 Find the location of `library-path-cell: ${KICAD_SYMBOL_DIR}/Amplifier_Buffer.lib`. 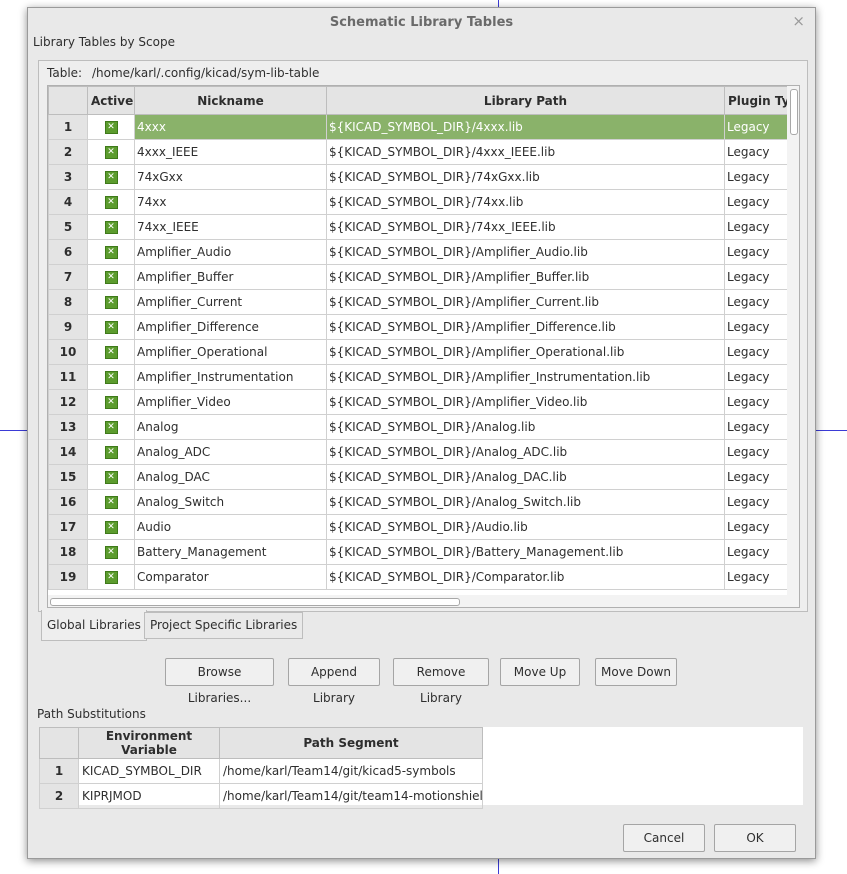

library-path-cell: ${KICAD_SYMBOL_DIR}/Amplifier_Buffer.lib is located at coordinates (525, 277).